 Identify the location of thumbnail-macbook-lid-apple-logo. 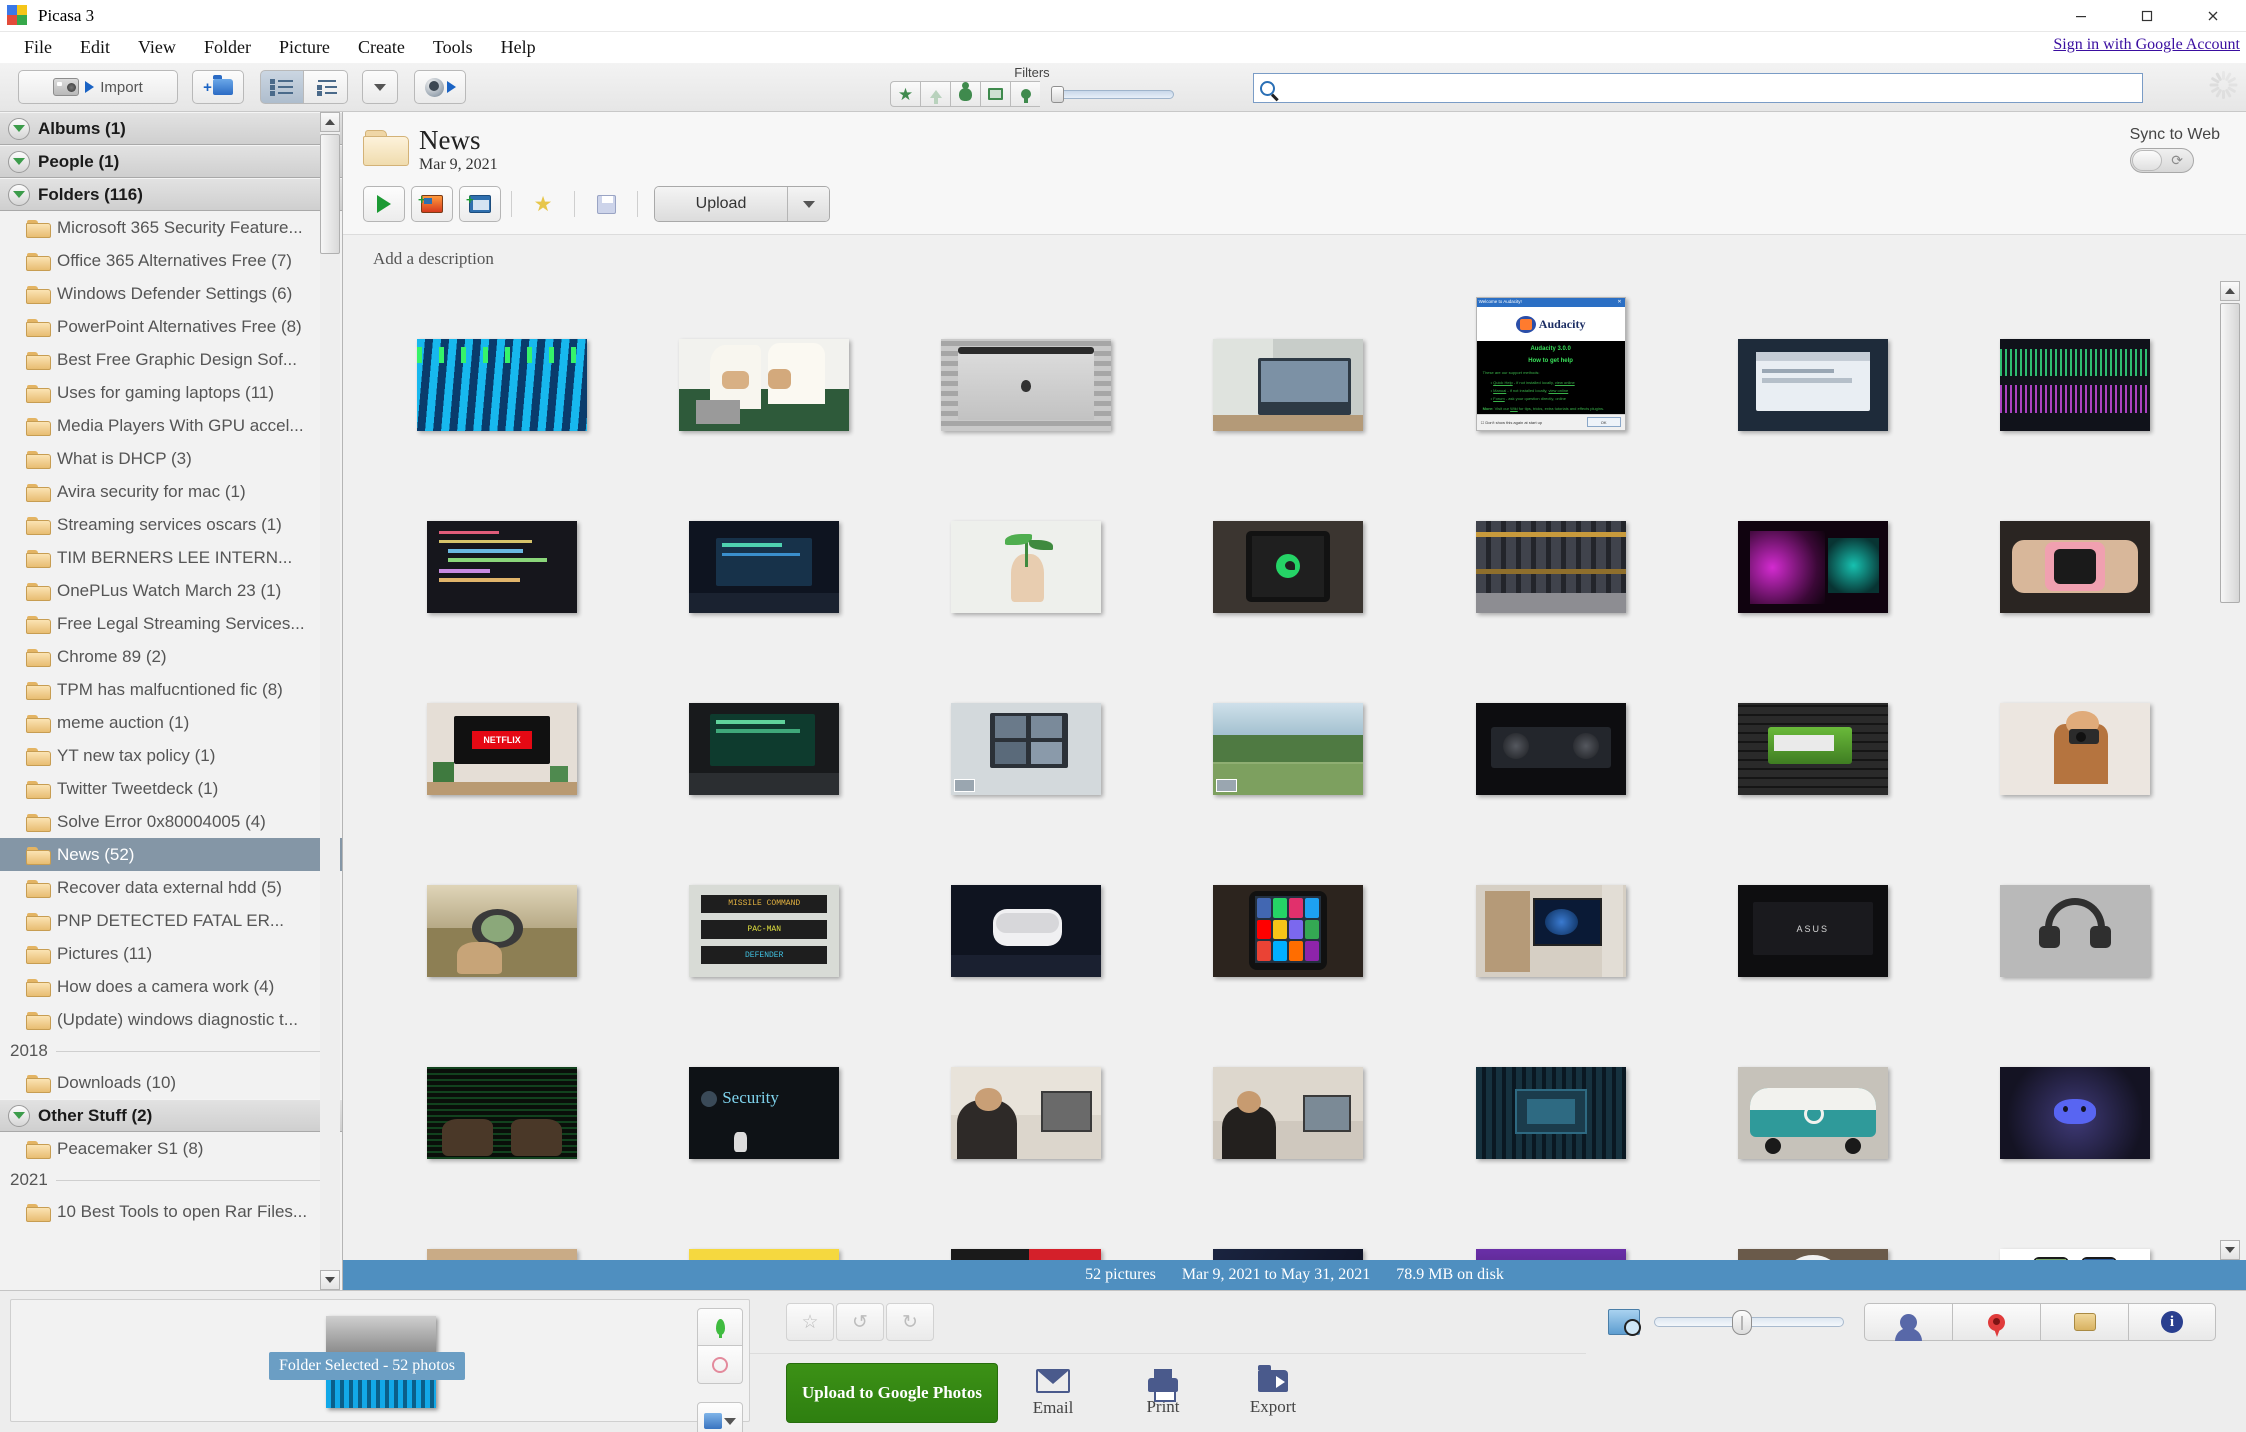
(1026, 385).